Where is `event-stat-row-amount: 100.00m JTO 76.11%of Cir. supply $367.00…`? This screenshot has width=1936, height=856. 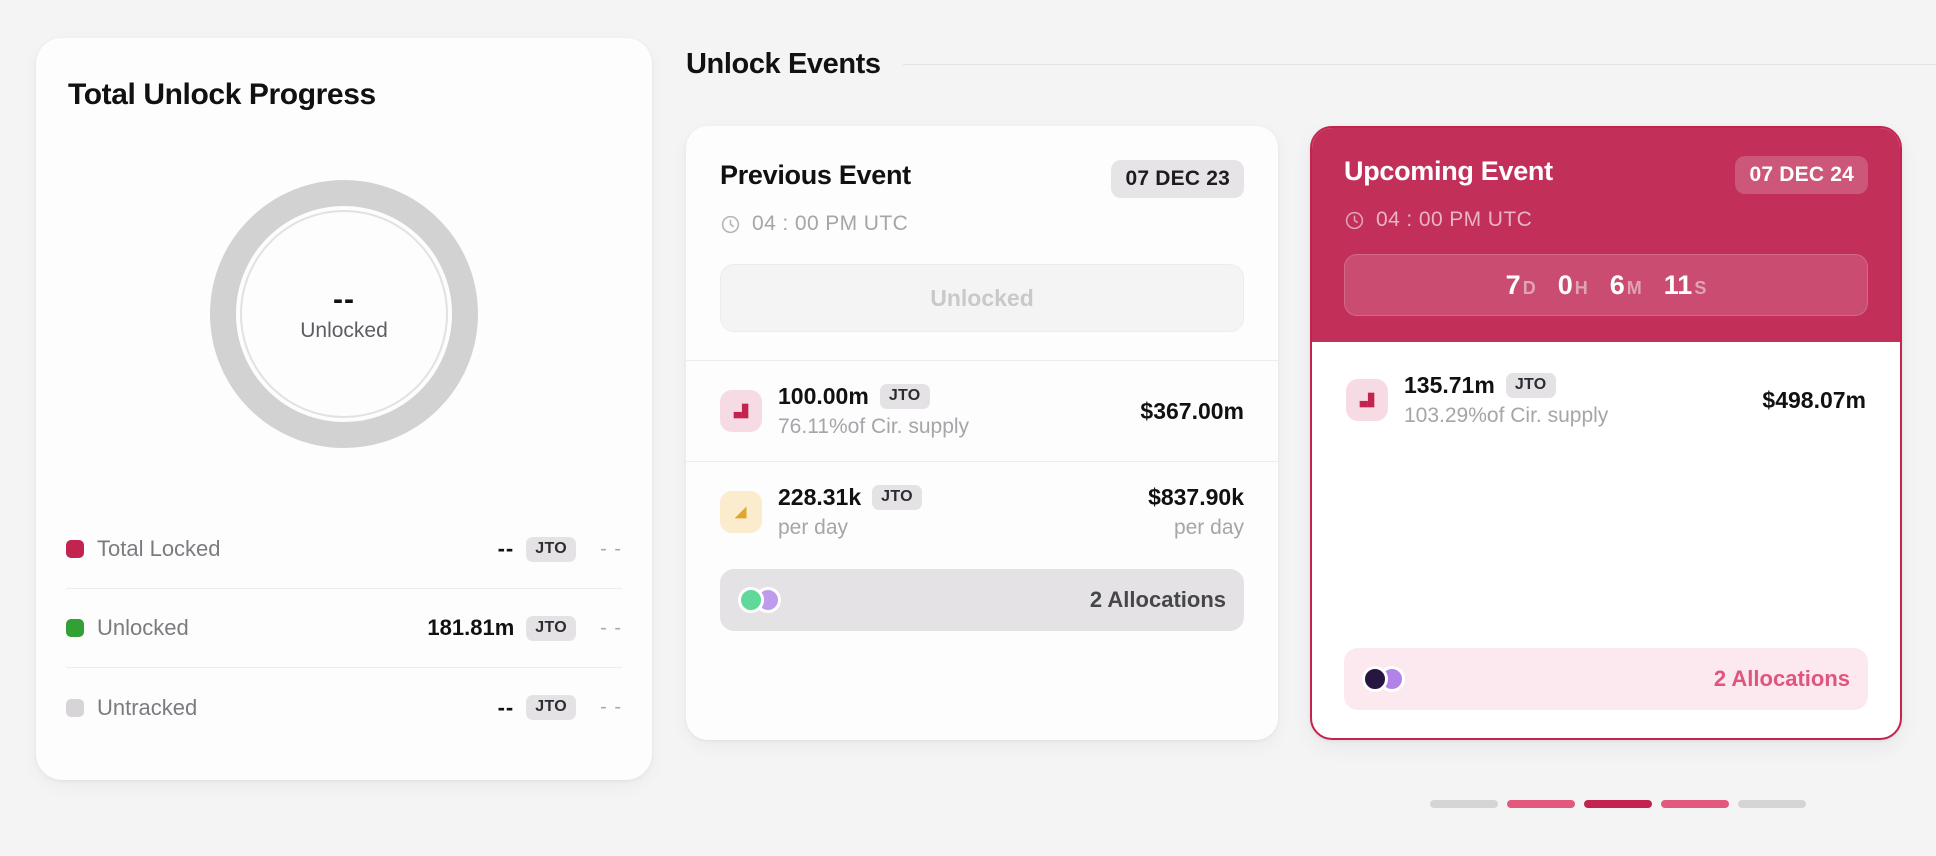
event-stat-row-amount: 100.00m JTO 76.11%of Cir. supply $367.00… is located at coordinates (982, 411).